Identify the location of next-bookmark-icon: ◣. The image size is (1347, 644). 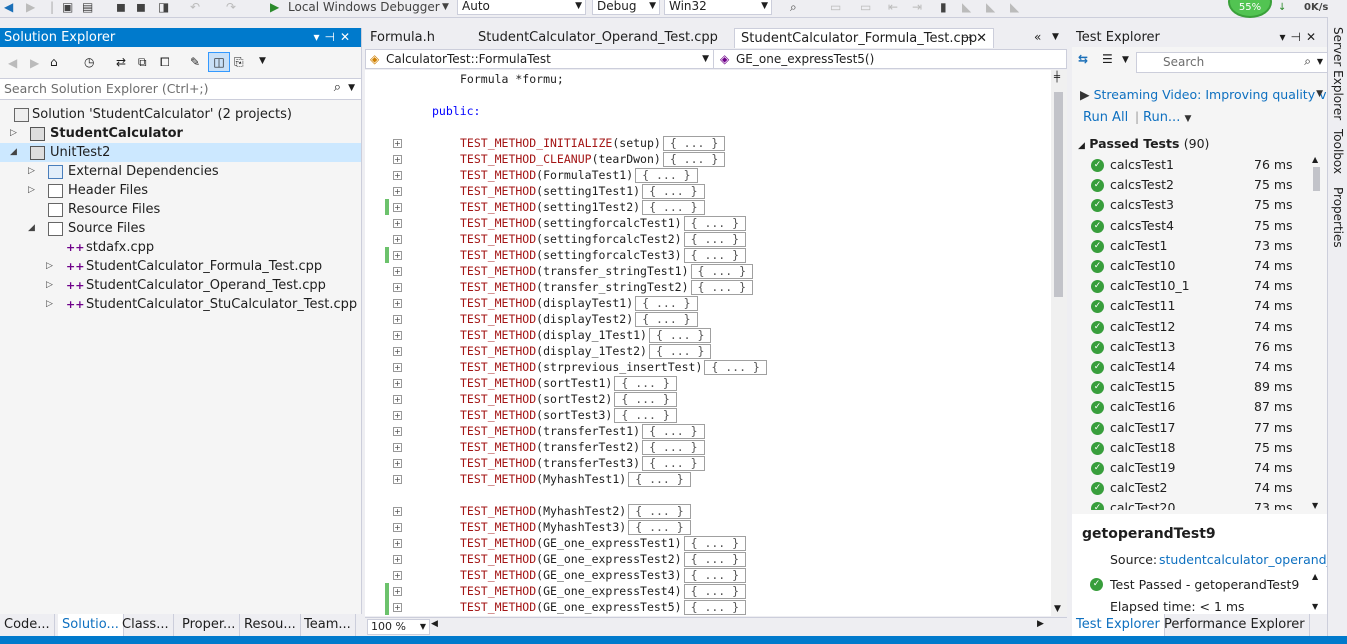
(990, 7).